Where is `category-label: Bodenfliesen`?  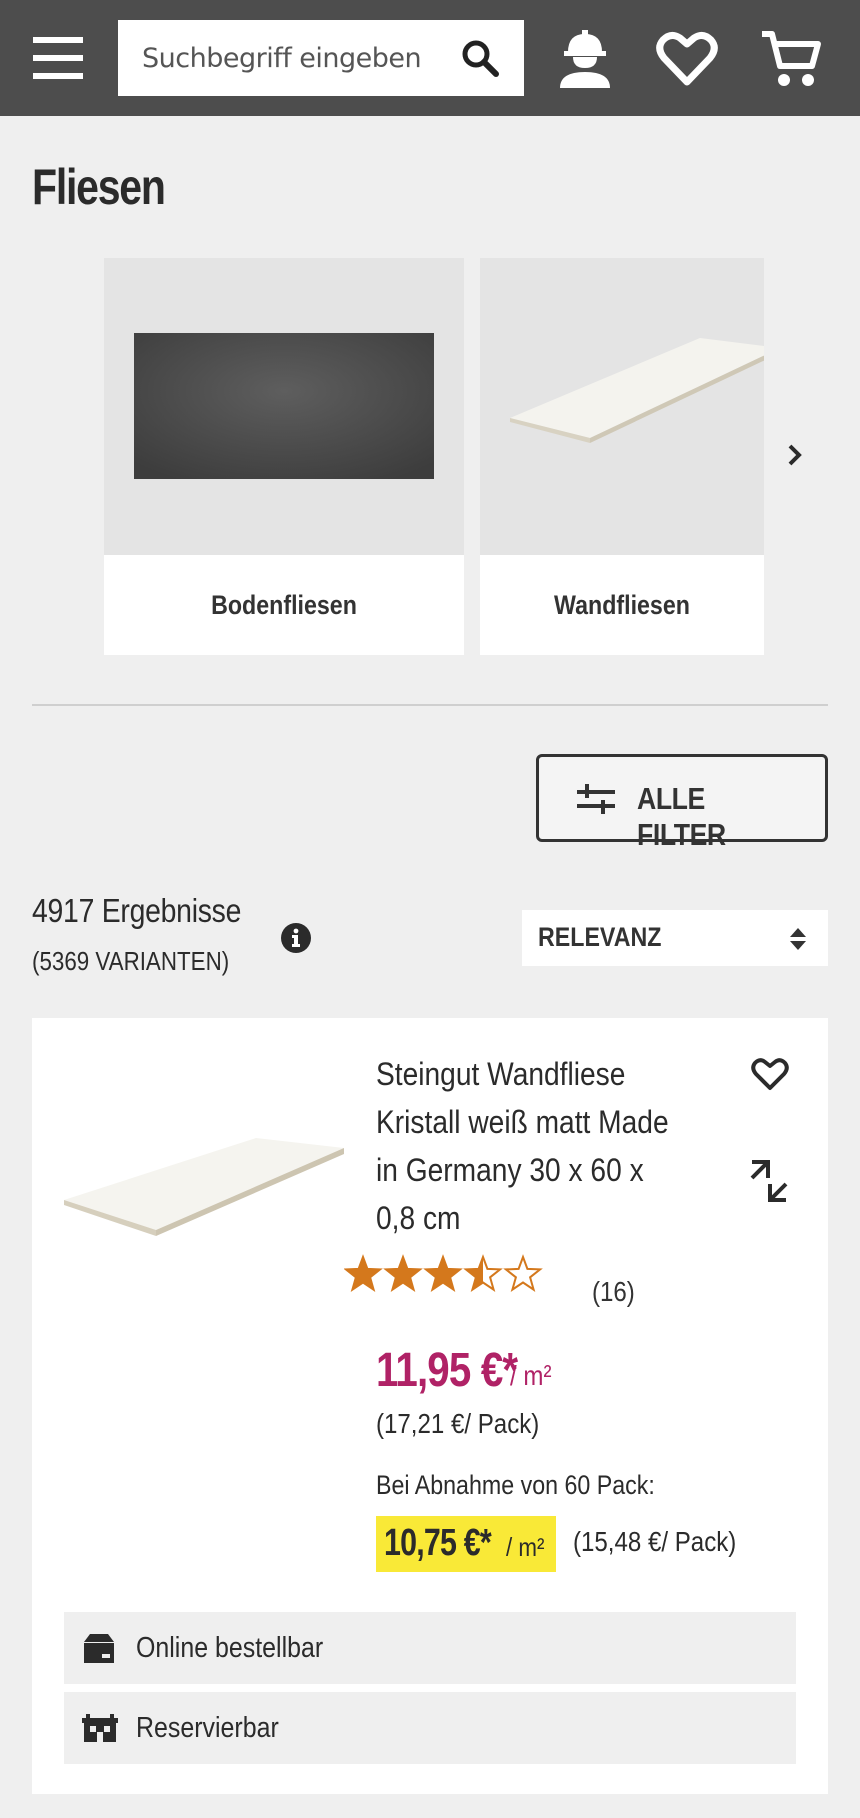 category-label: Bodenfliesen is located at coordinates (284, 604).